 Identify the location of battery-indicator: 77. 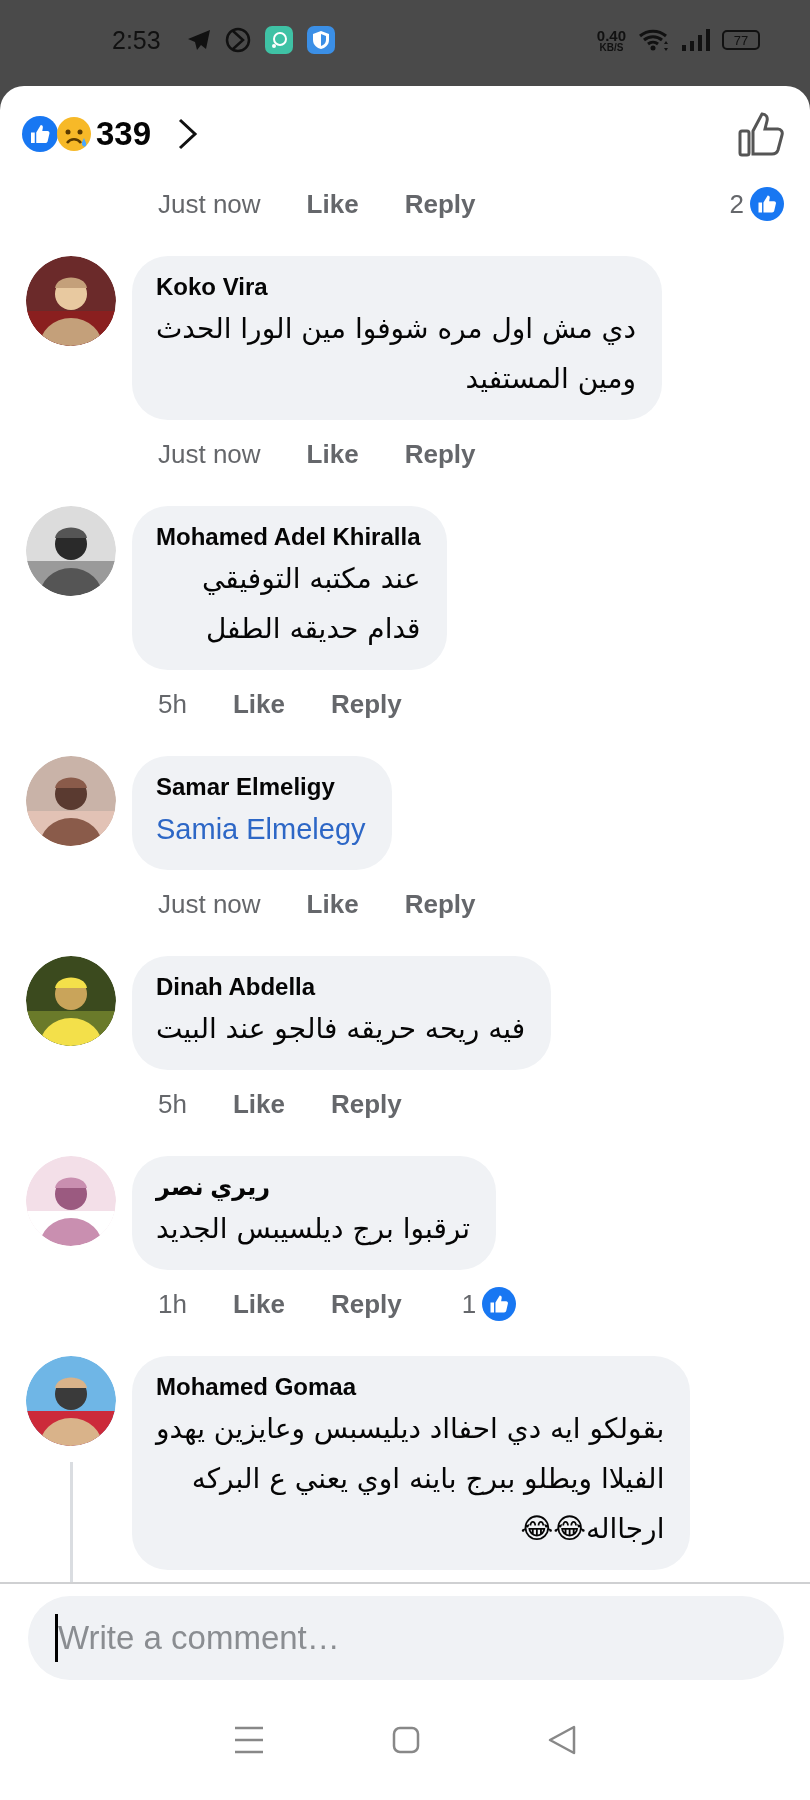
(741, 40).